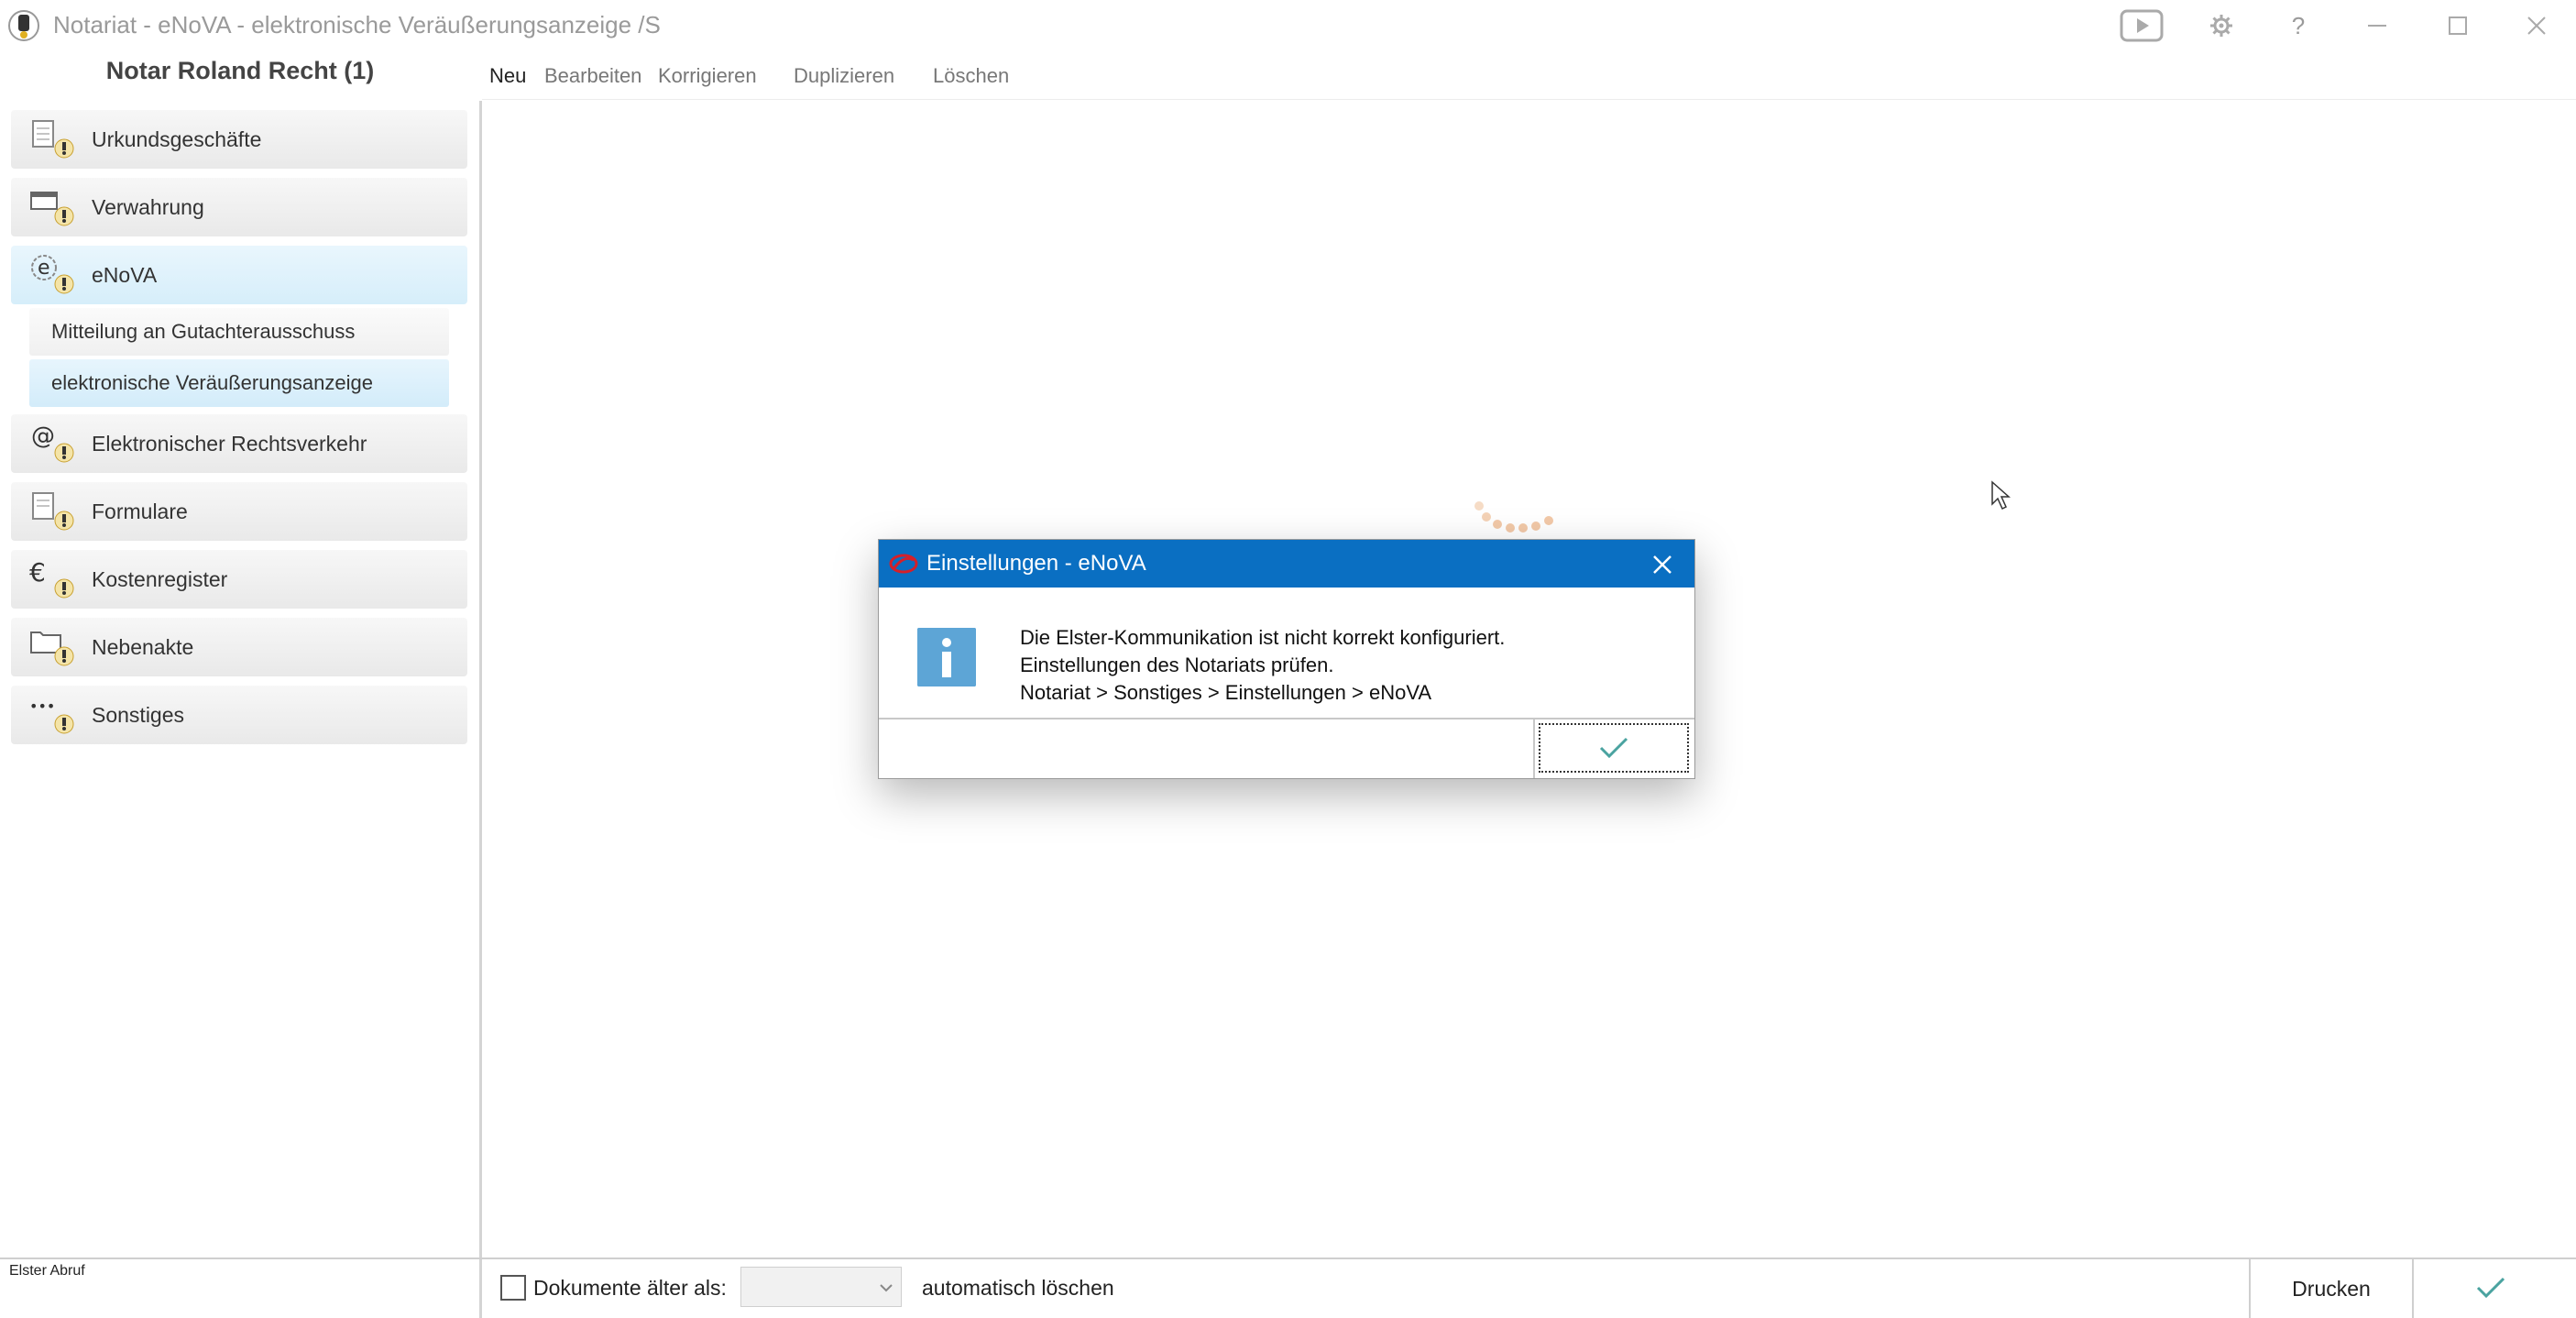  Describe the element at coordinates (148, 207) in the screenshot. I see `sidebar-item-label: Verwahrung` at that location.